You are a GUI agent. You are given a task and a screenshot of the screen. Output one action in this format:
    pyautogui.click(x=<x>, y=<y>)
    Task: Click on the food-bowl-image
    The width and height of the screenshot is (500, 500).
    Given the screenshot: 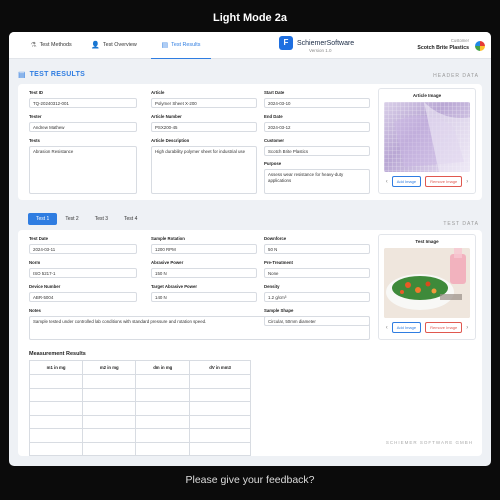 What is the action you would take?
    pyautogui.click(x=427, y=283)
    